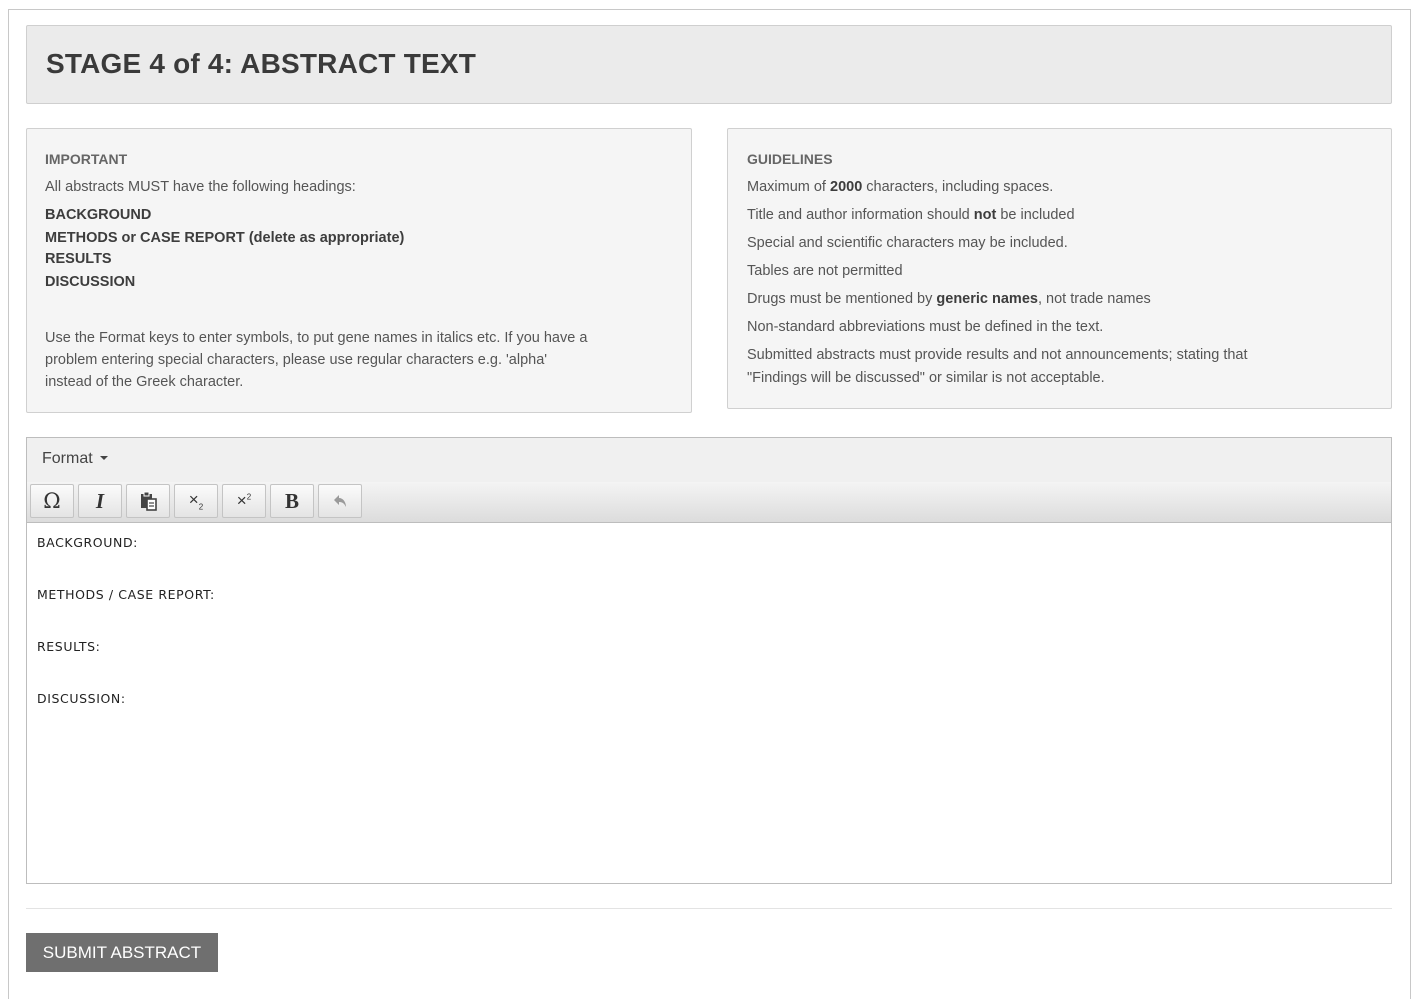  Describe the element at coordinates (709, 64) in the screenshot. I see `stage-header: STAGE 4 of 4: ABSTRACT TEXT` at that location.